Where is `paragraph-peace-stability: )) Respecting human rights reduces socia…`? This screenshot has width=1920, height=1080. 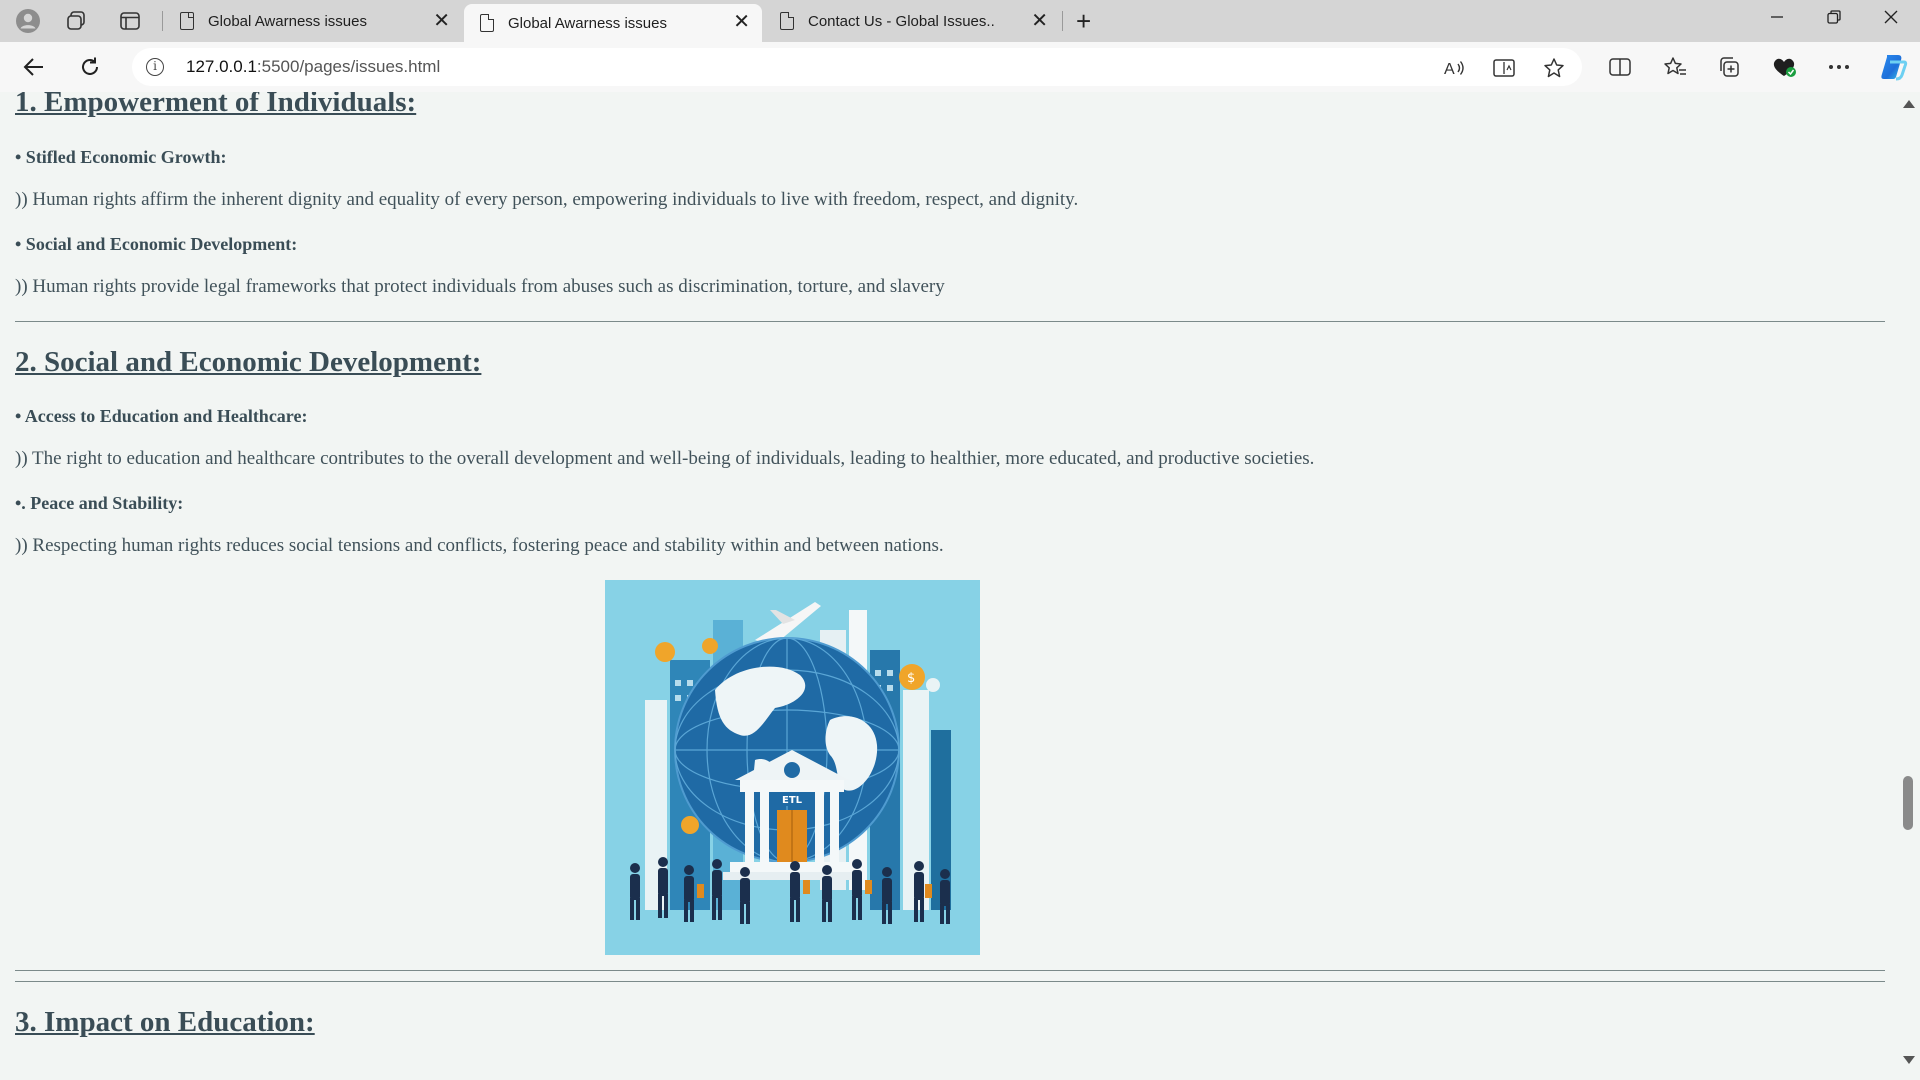
paragraph-peace-stability: )) Respecting human rights reduces socia… is located at coordinates (479, 545).